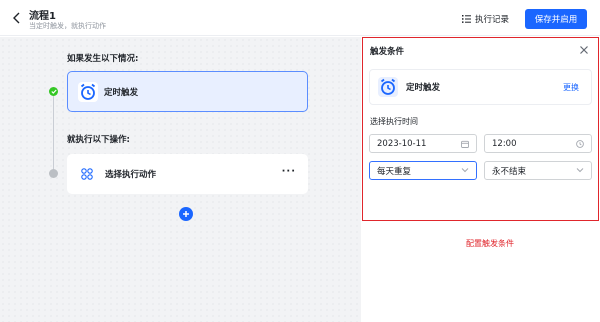 The height and width of the screenshot is (322, 600). Describe the element at coordinates (538, 170) in the screenshot. I see `end-condition-select: 永不结束` at that location.